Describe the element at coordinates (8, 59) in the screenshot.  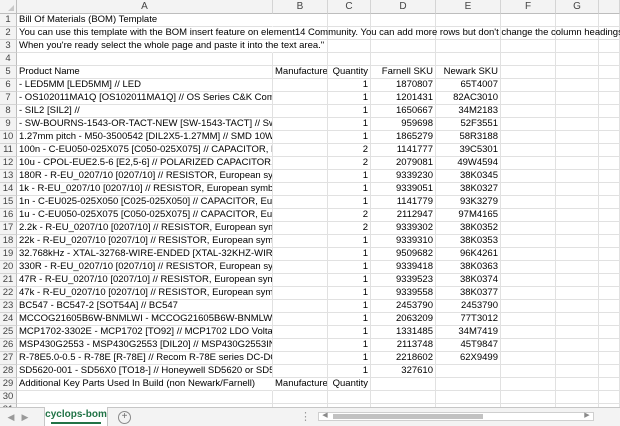
I see `row-header: 4` at that location.